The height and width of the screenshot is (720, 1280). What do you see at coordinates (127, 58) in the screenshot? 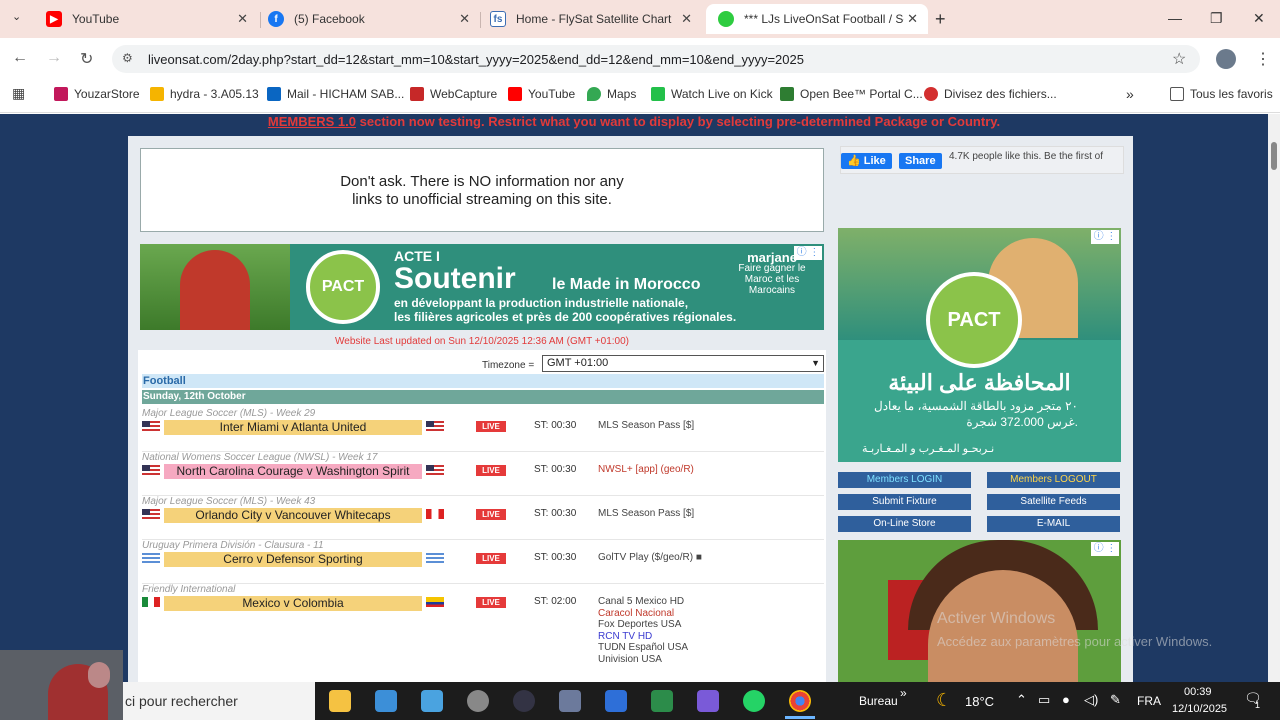
I see `site-info-icon: ⚙` at bounding box center [127, 58].